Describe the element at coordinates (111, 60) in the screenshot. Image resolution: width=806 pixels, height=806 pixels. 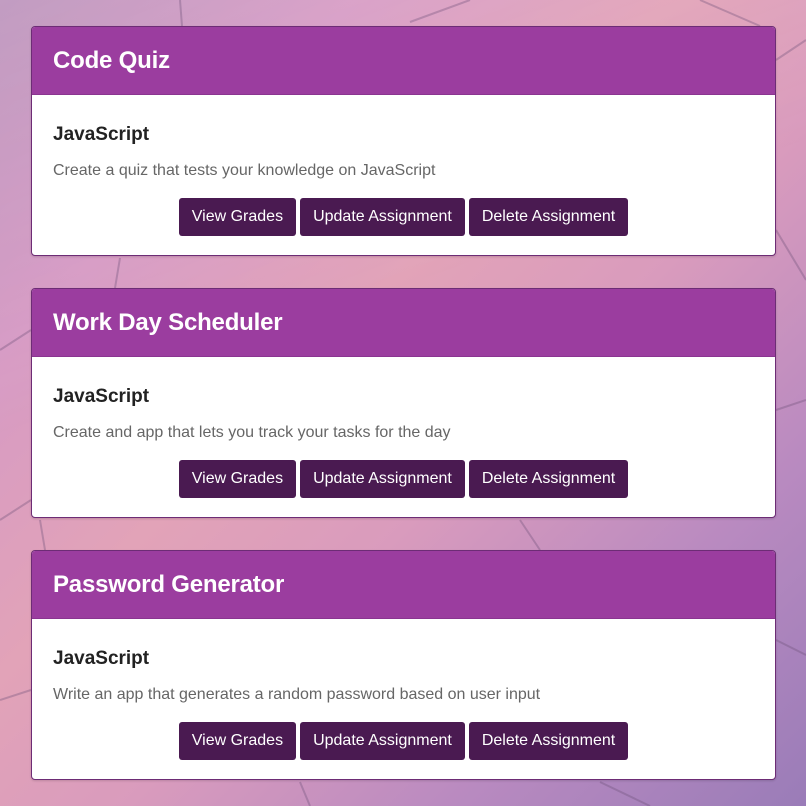
I see `assignment-title: Code Quiz` at that location.